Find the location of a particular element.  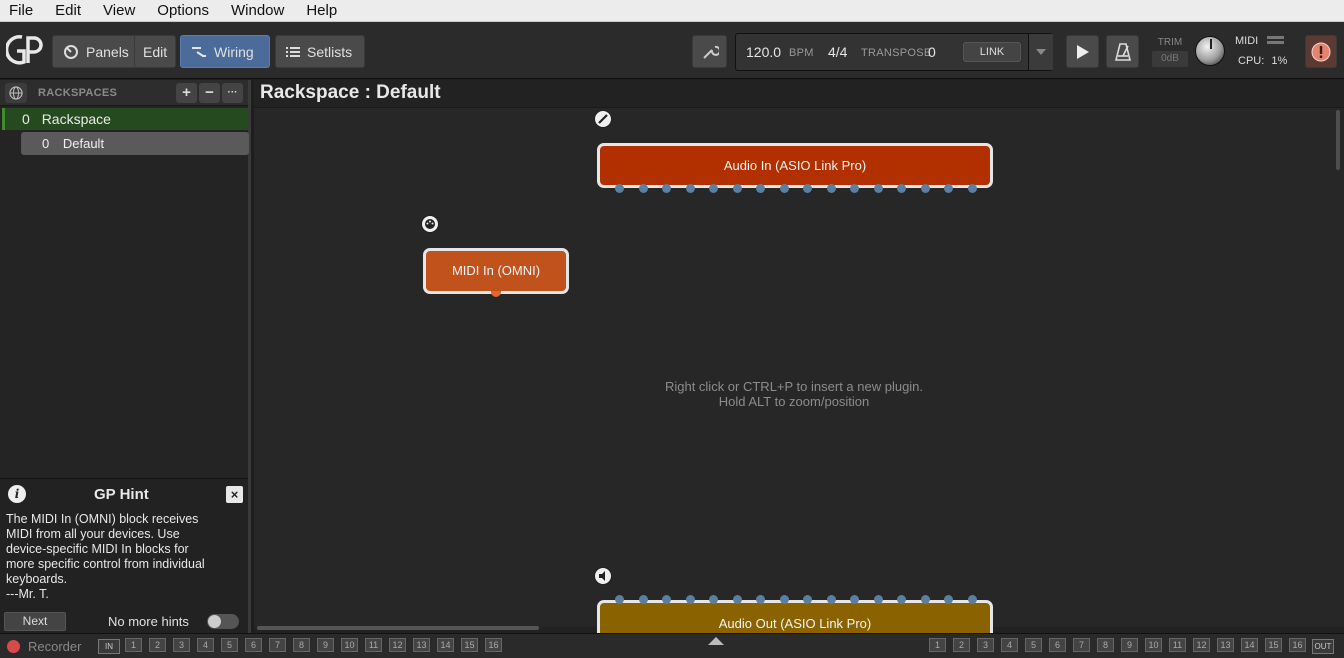

remove-rackspace-button: − is located at coordinates (209, 93).